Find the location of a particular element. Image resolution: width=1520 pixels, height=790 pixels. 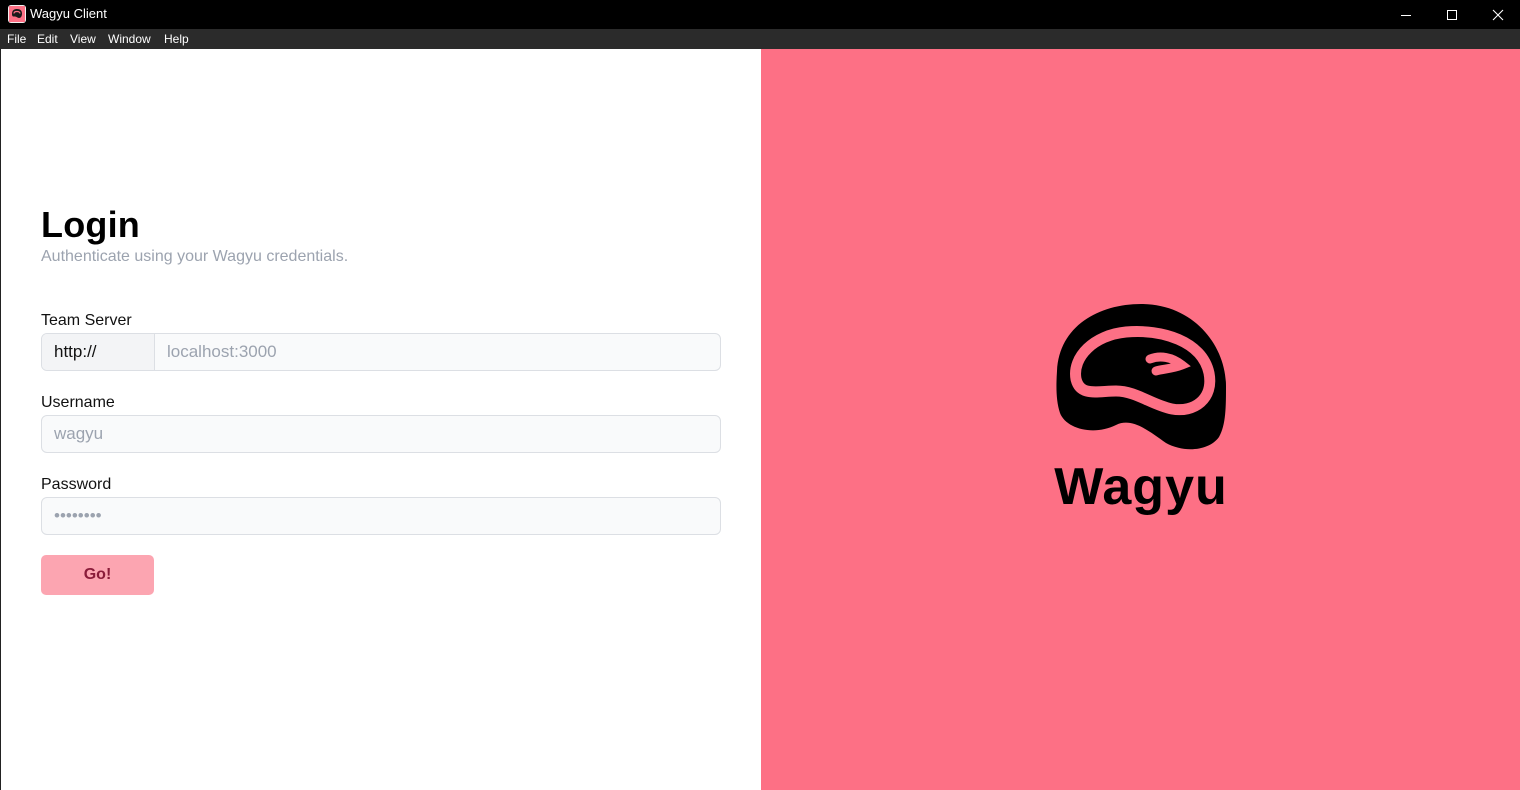

menu-help: Help is located at coordinates (176, 39).